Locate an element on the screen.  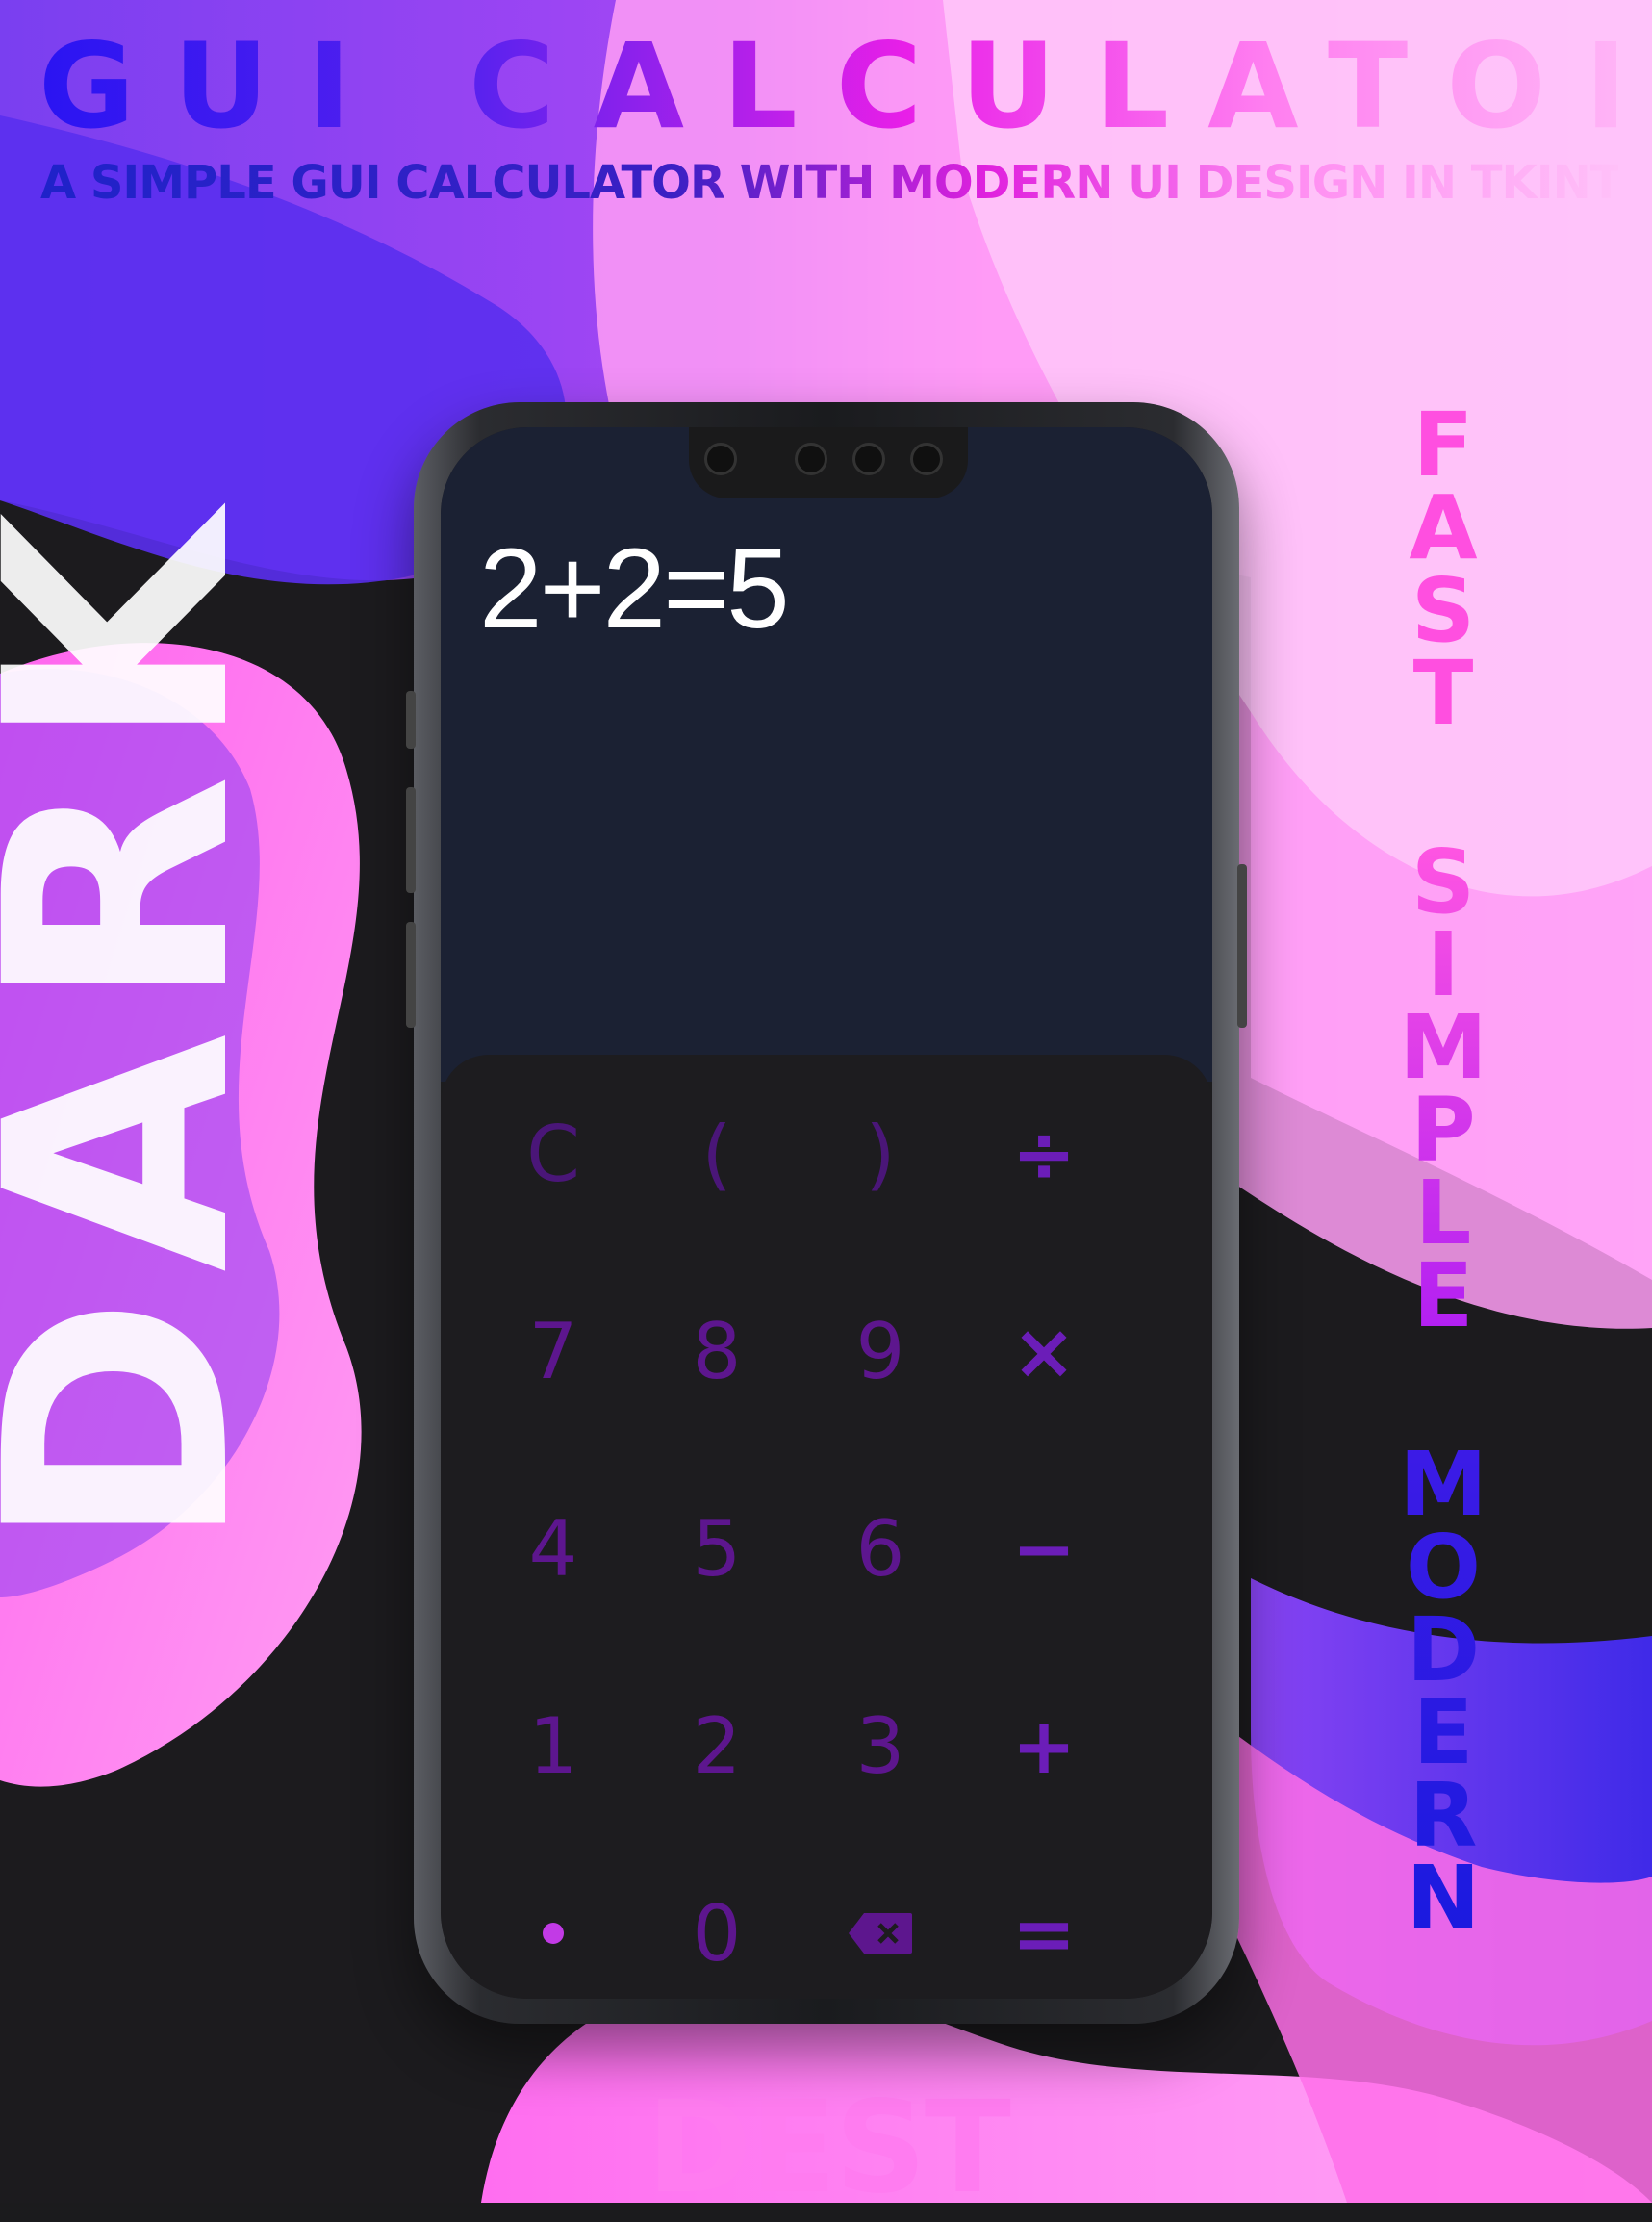
digit-8-button: 8 is located at coordinates (716, 1351).